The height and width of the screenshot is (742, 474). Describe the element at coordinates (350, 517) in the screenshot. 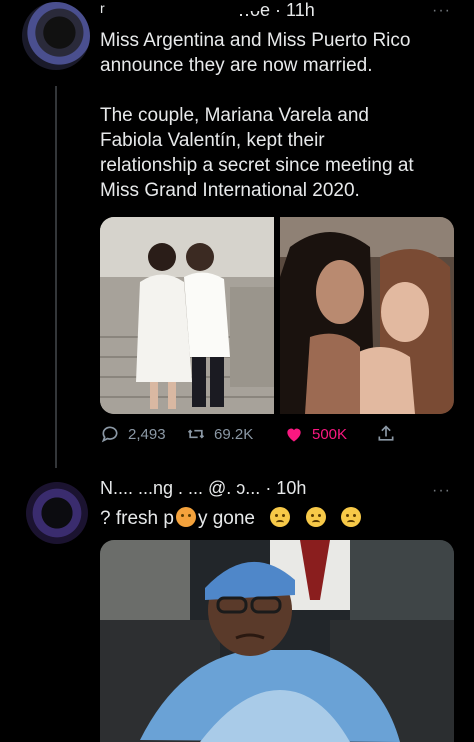

I see `relieved-emoji` at that location.